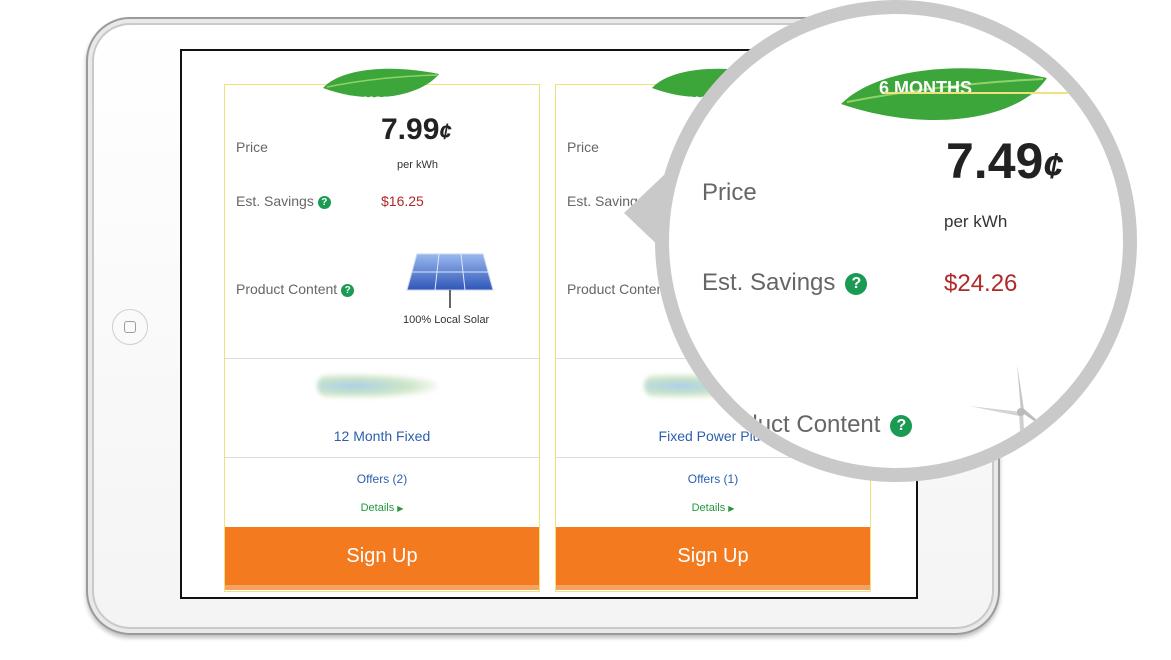  What do you see at coordinates (926, 88) in the screenshot?
I see `term-badge: 6 MONTHS` at bounding box center [926, 88].